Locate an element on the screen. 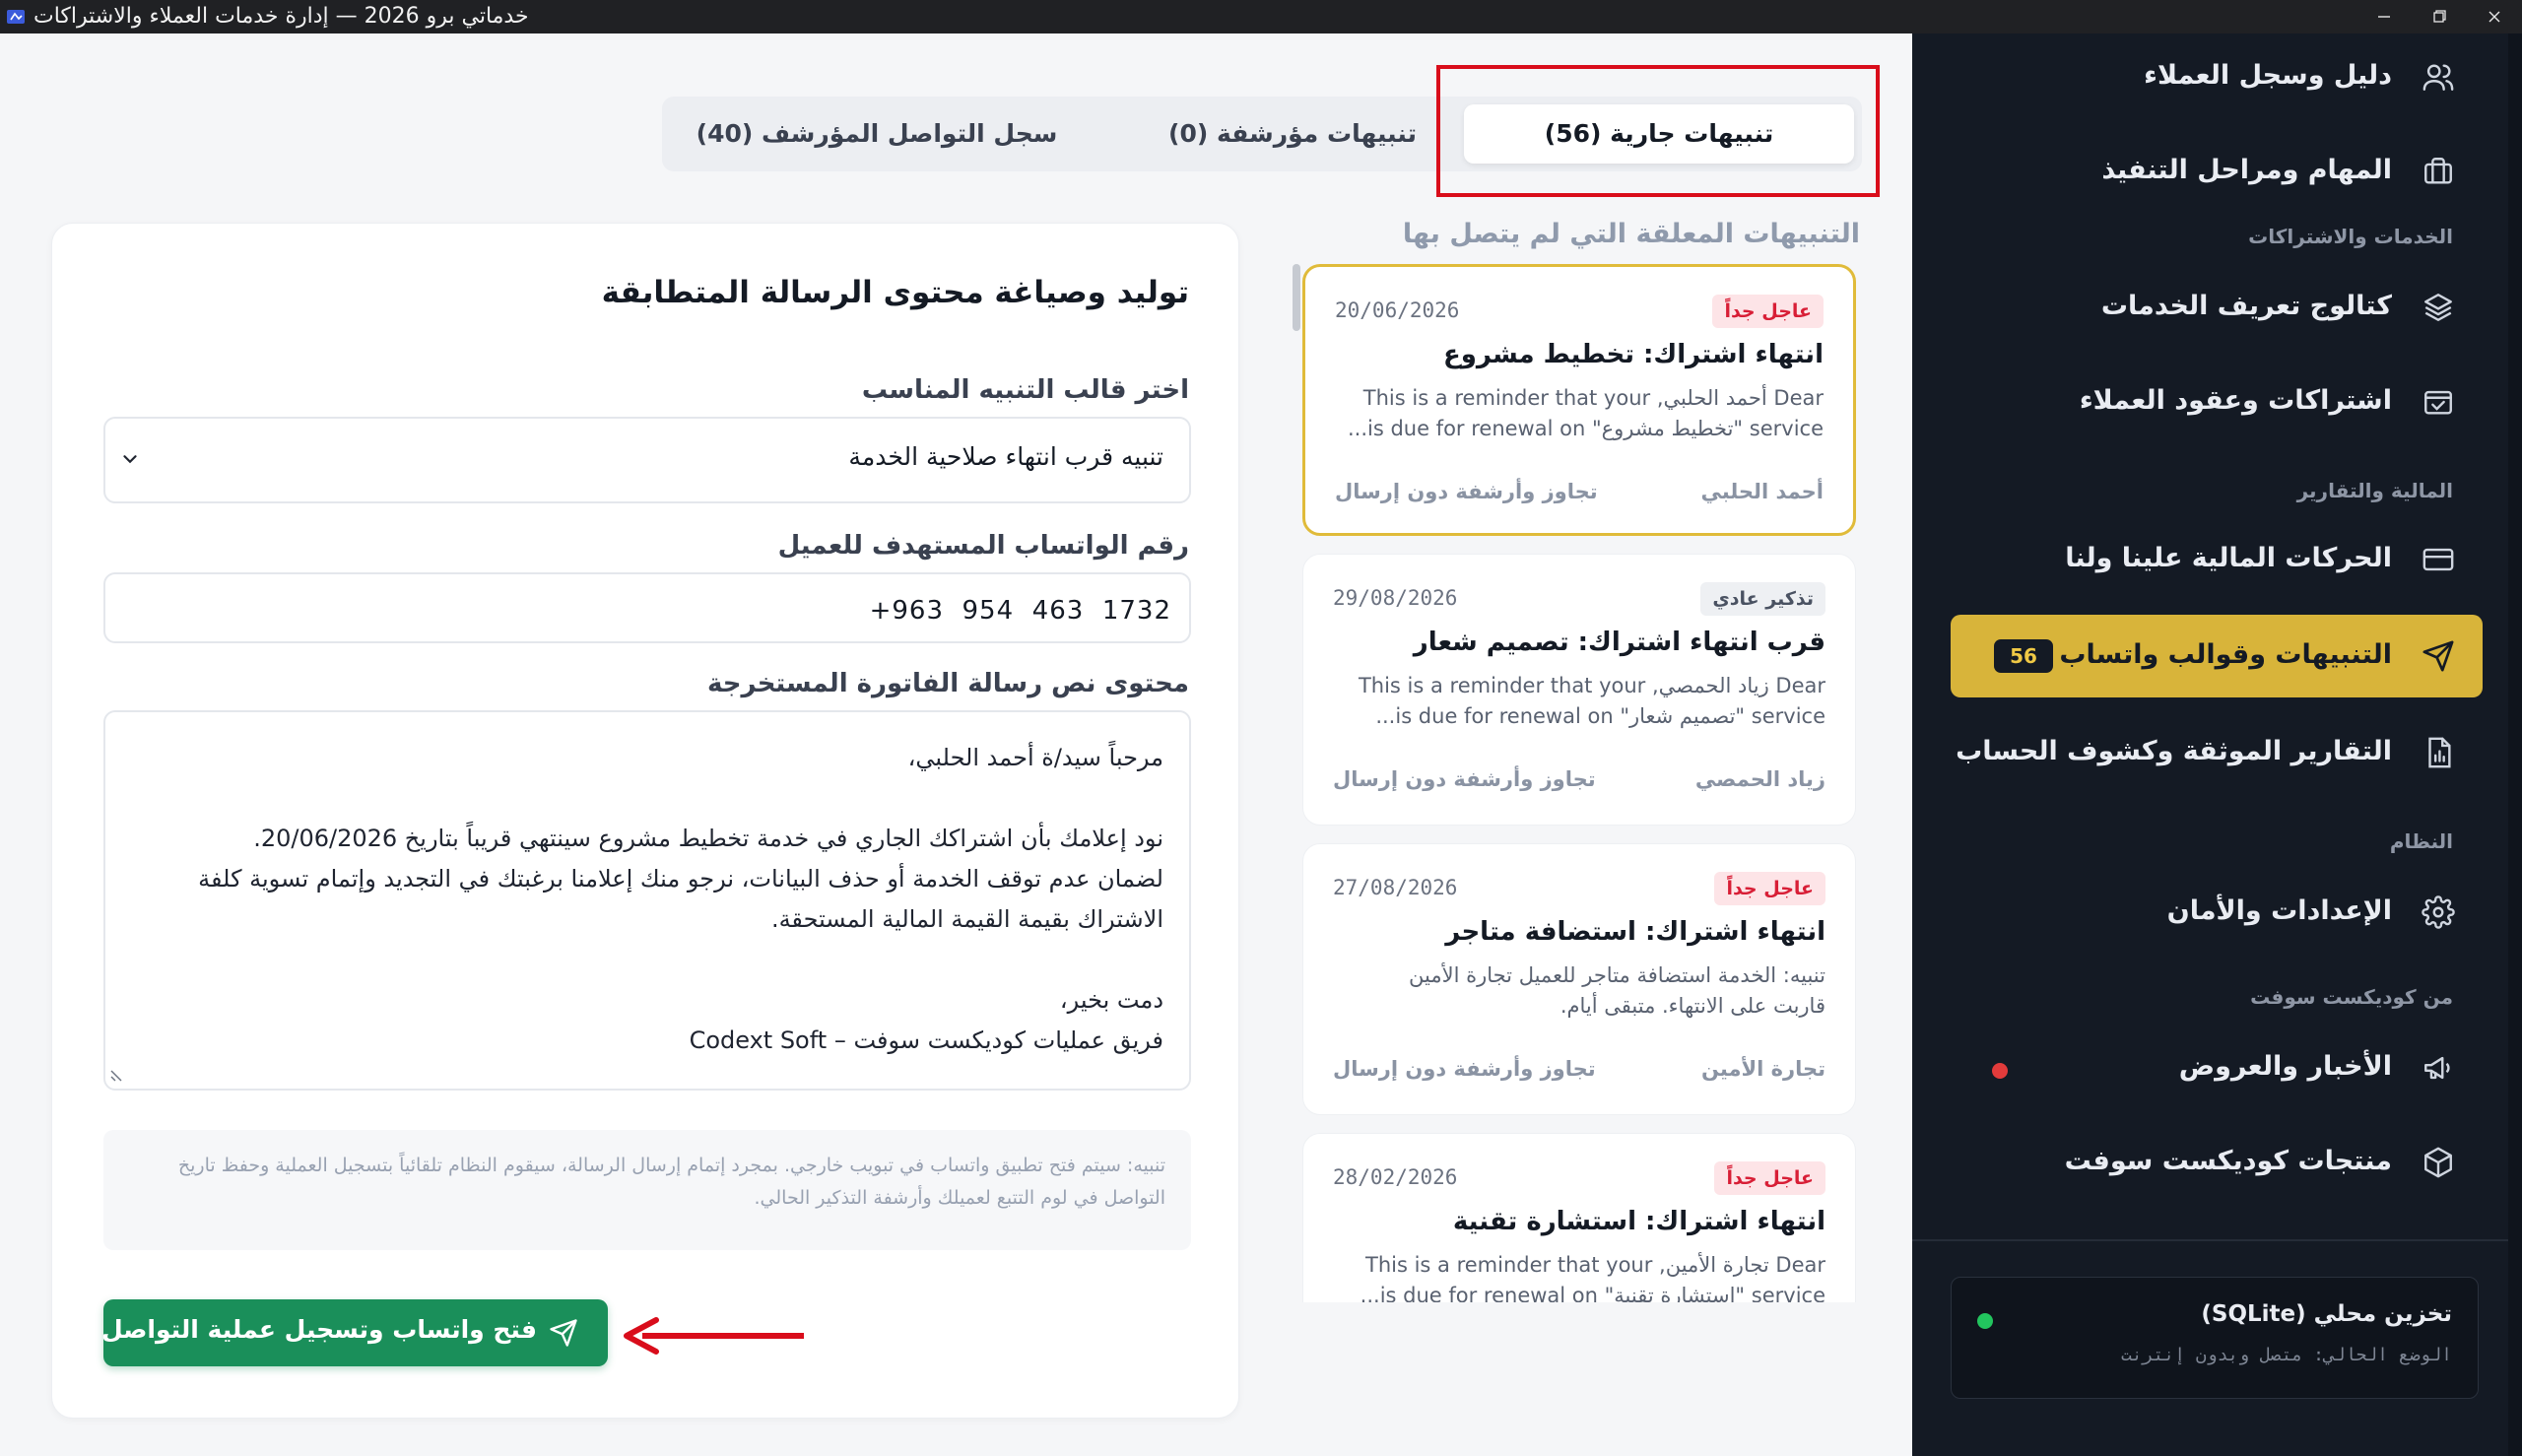 This screenshot has width=2522, height=1456. sidebar-item-subscriptions: اشتراكات وعقود العملاء is located at coordinates (2217, 402).